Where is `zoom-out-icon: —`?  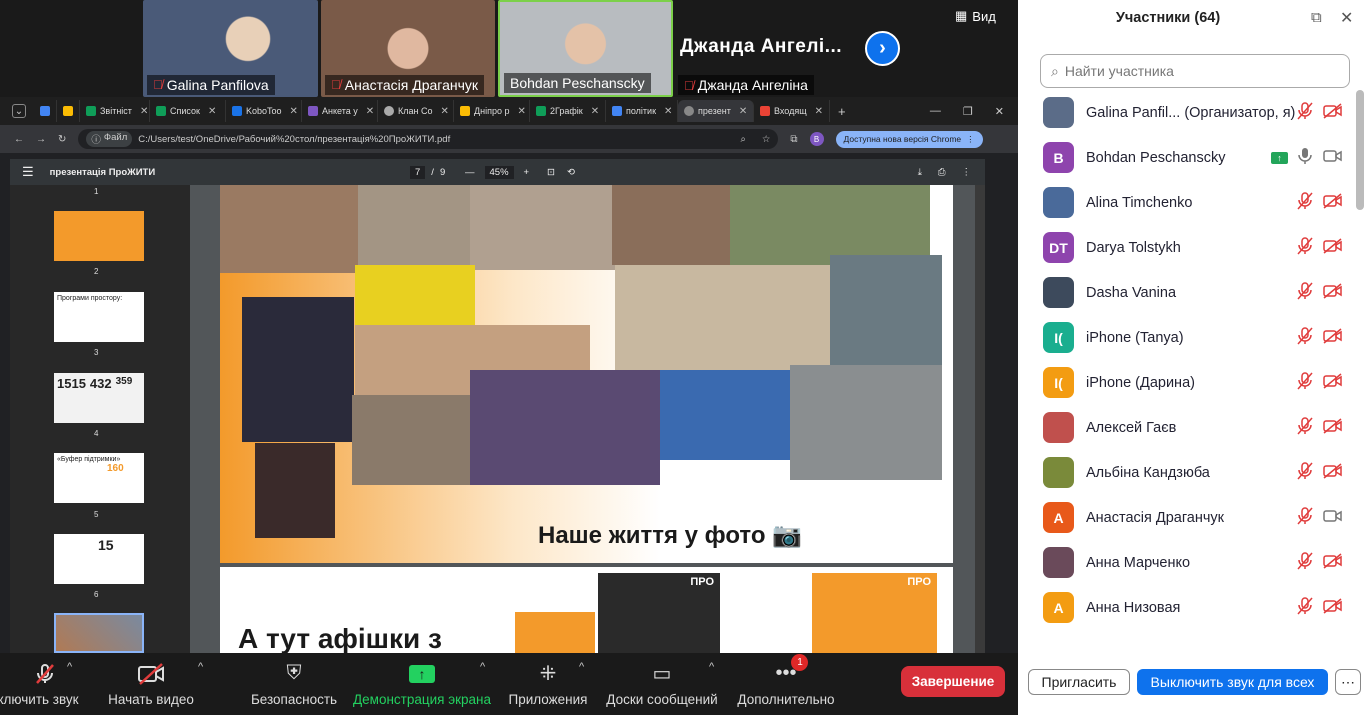
zoom-out-icon: — is located at coordinates (470, 172).